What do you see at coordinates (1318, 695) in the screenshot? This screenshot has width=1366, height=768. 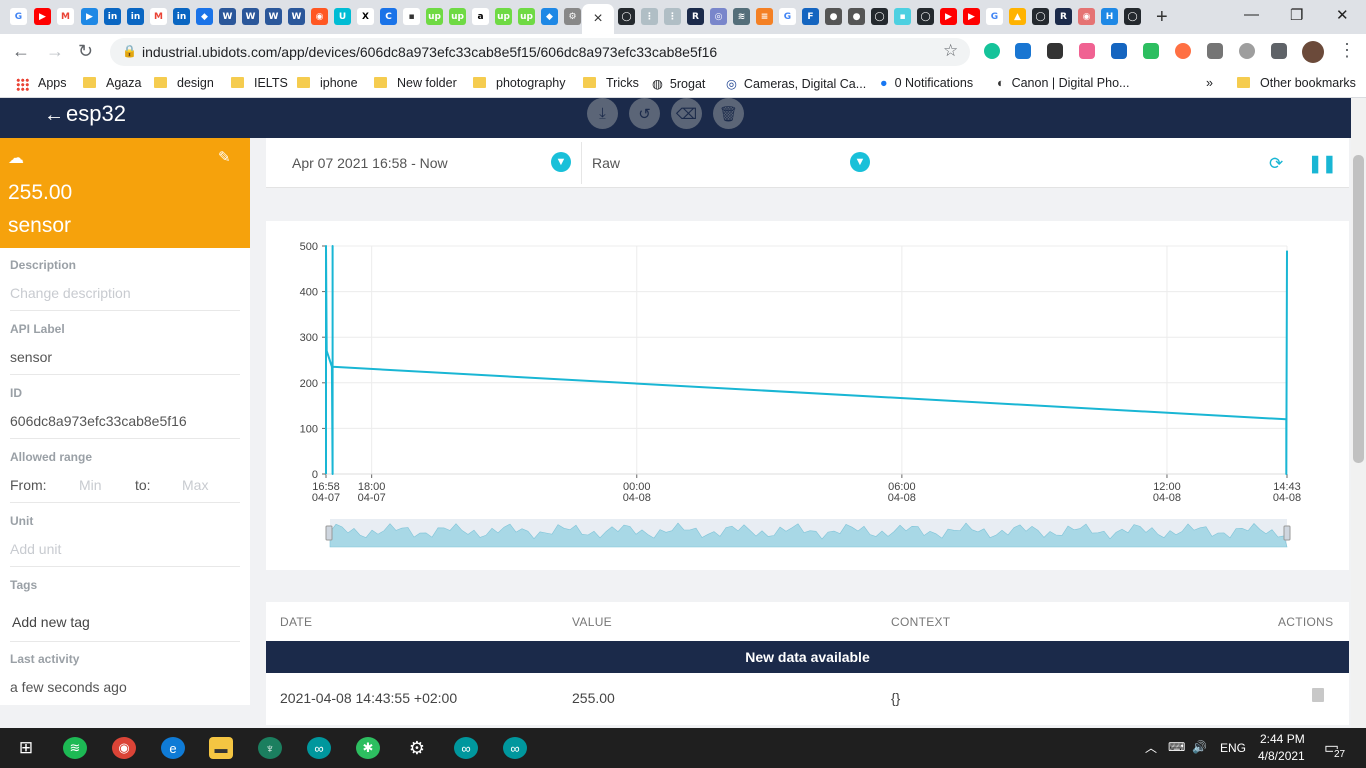 I see `row-delete-icon` at bounding box center [1318, 695].